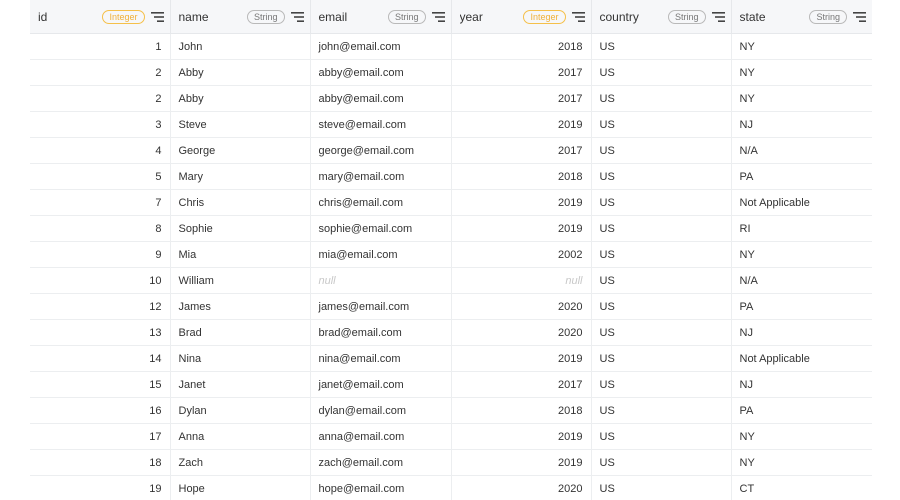 The image size is (900, 500). I want to click on cell-email: sophie@email.com, so click(381, 228).